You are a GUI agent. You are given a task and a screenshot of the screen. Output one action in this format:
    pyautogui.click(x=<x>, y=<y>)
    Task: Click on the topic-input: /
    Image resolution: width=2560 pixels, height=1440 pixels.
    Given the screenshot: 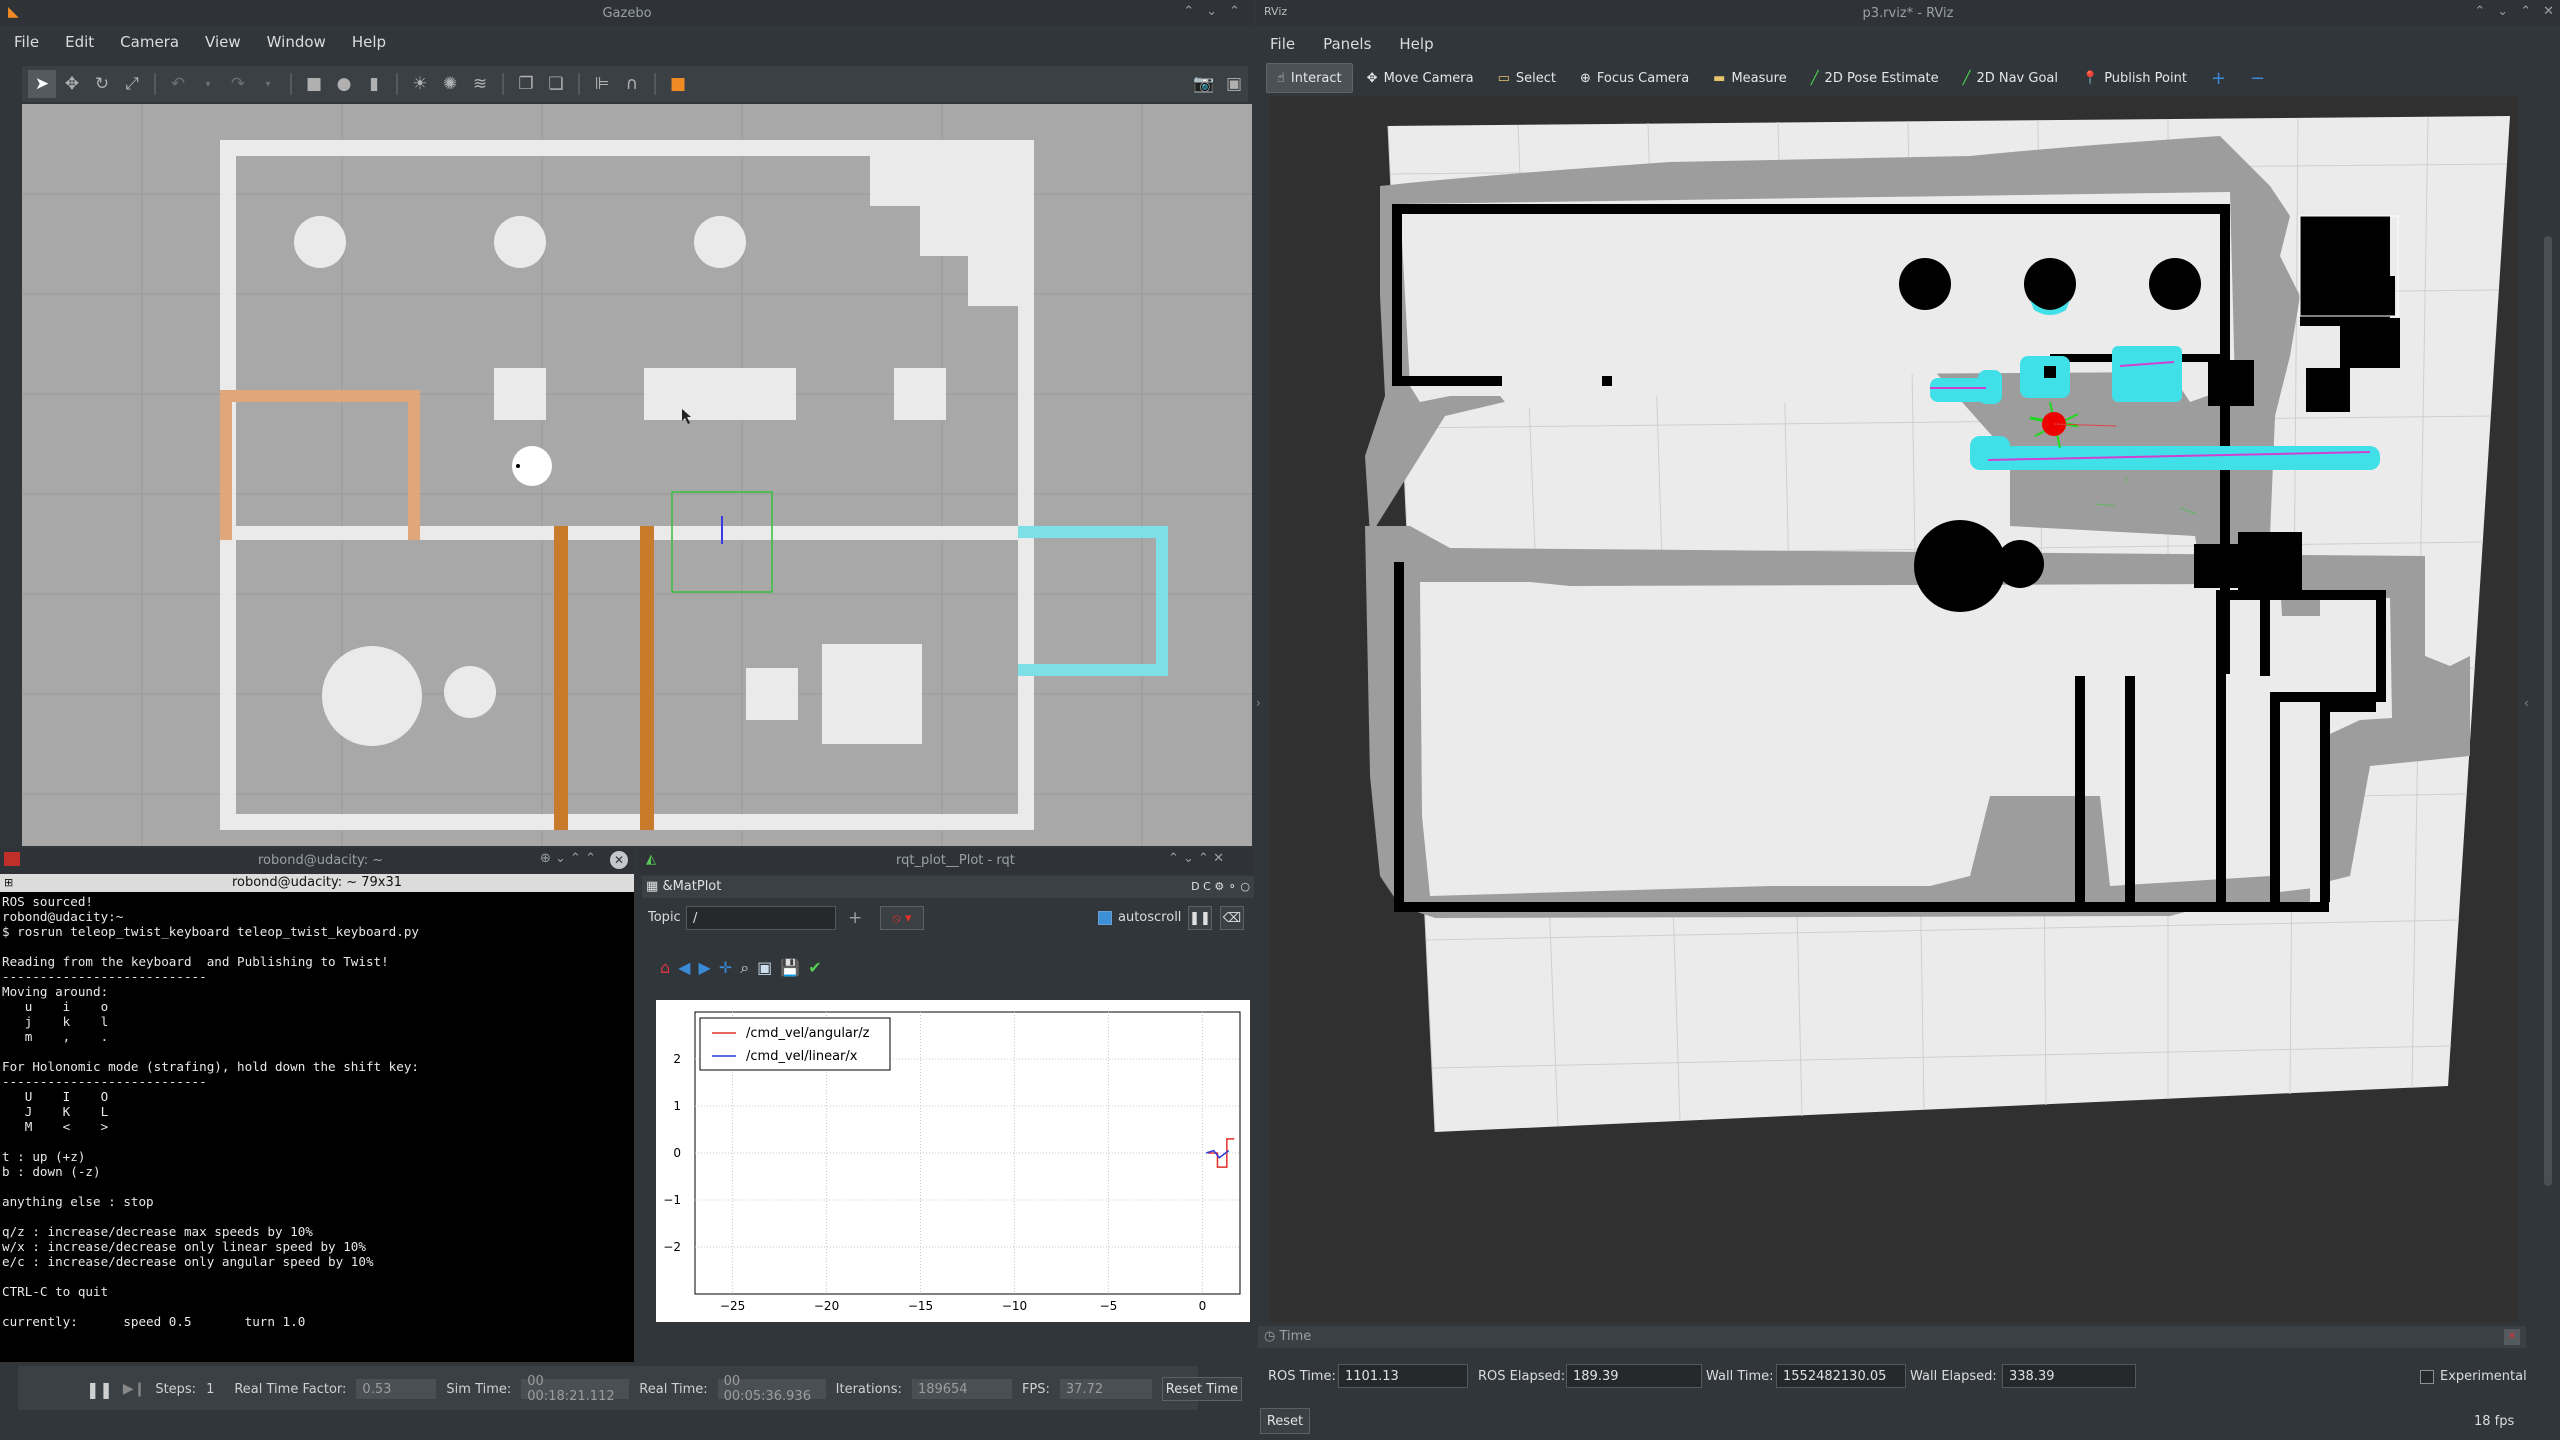 What is the action you would take?
    pyautogui.click(x=761, y=918)
    